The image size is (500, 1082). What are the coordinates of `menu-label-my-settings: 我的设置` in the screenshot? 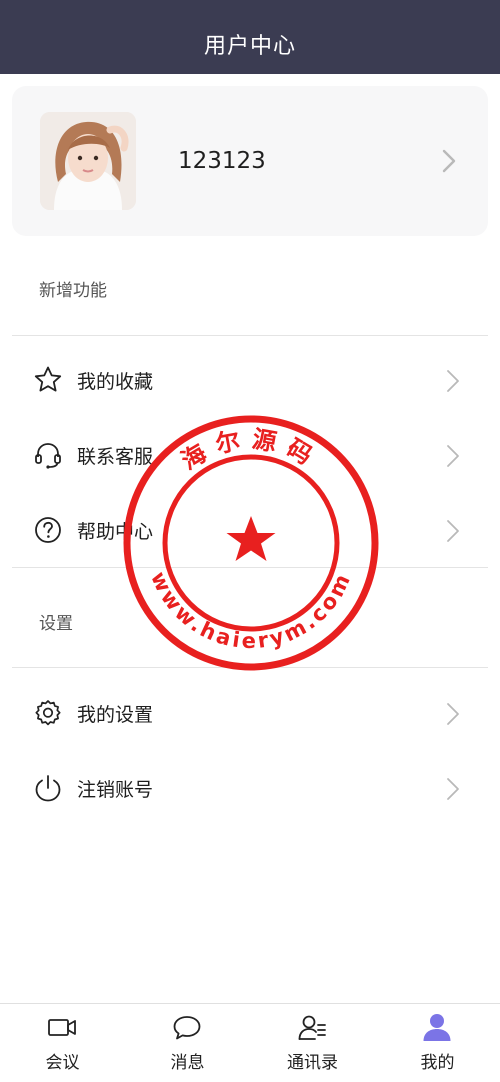 It's located at (115, 715).